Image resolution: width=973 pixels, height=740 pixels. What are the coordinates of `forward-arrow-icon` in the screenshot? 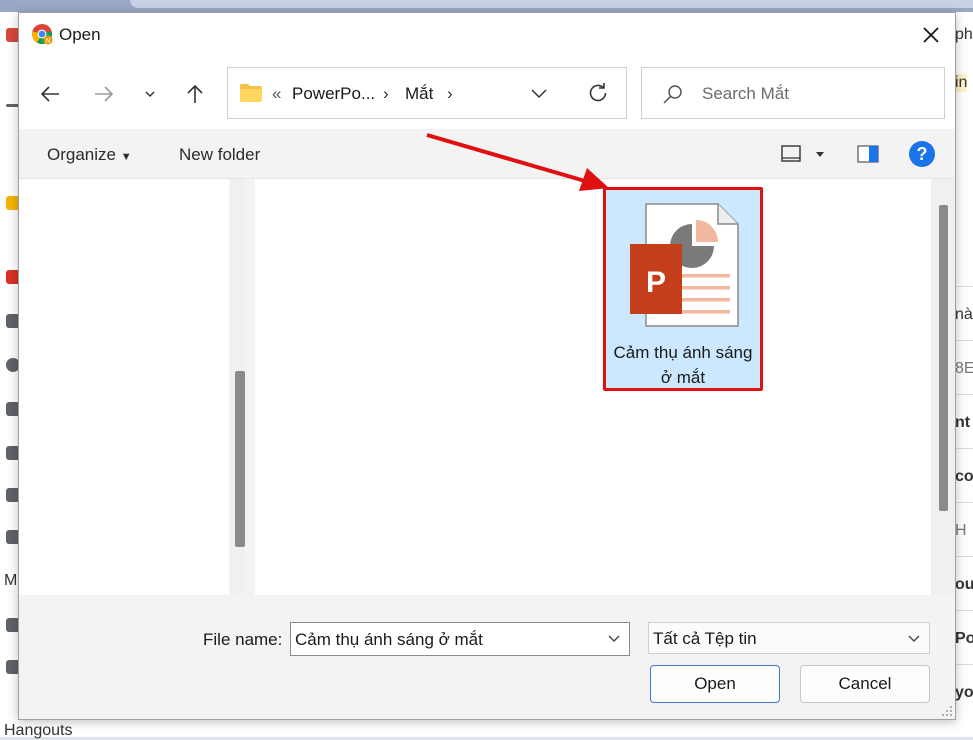 It's located at (104, 94).